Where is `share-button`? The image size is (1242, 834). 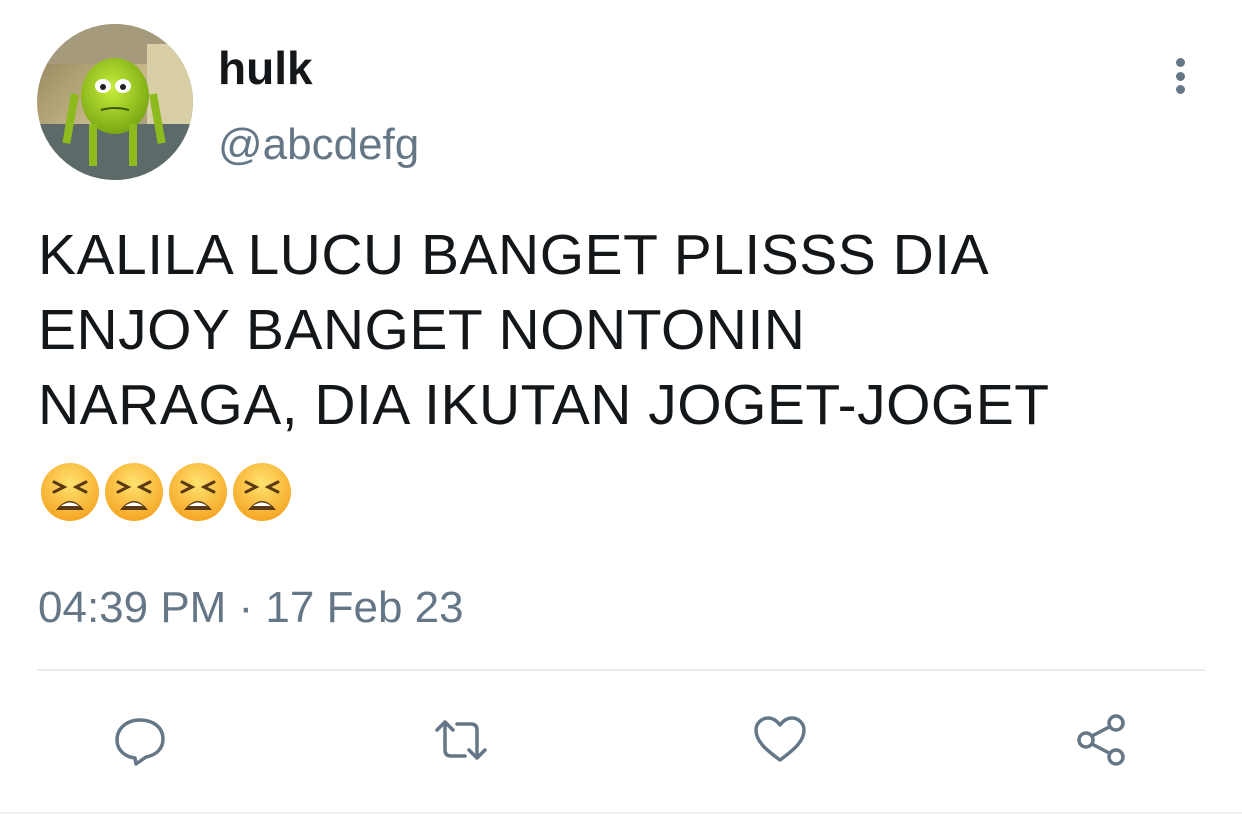
share-button is located at coordinates (1102, 740).